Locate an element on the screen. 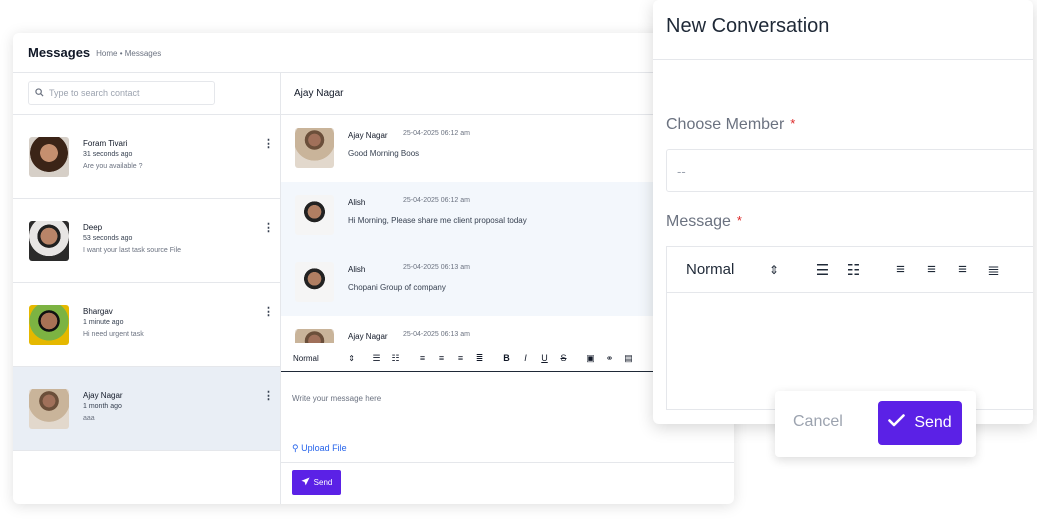 Image resolution: width=1037 pixels, height=523 pixels. image-icon: ▣ is located at coordinates (590, 358).